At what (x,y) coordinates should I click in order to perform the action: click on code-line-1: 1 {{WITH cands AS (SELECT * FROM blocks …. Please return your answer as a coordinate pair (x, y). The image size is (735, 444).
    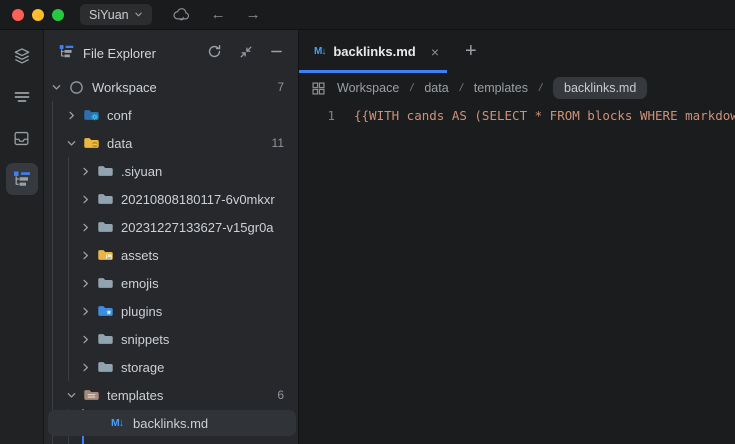
    Looking at the image, I should click on (517, 115).